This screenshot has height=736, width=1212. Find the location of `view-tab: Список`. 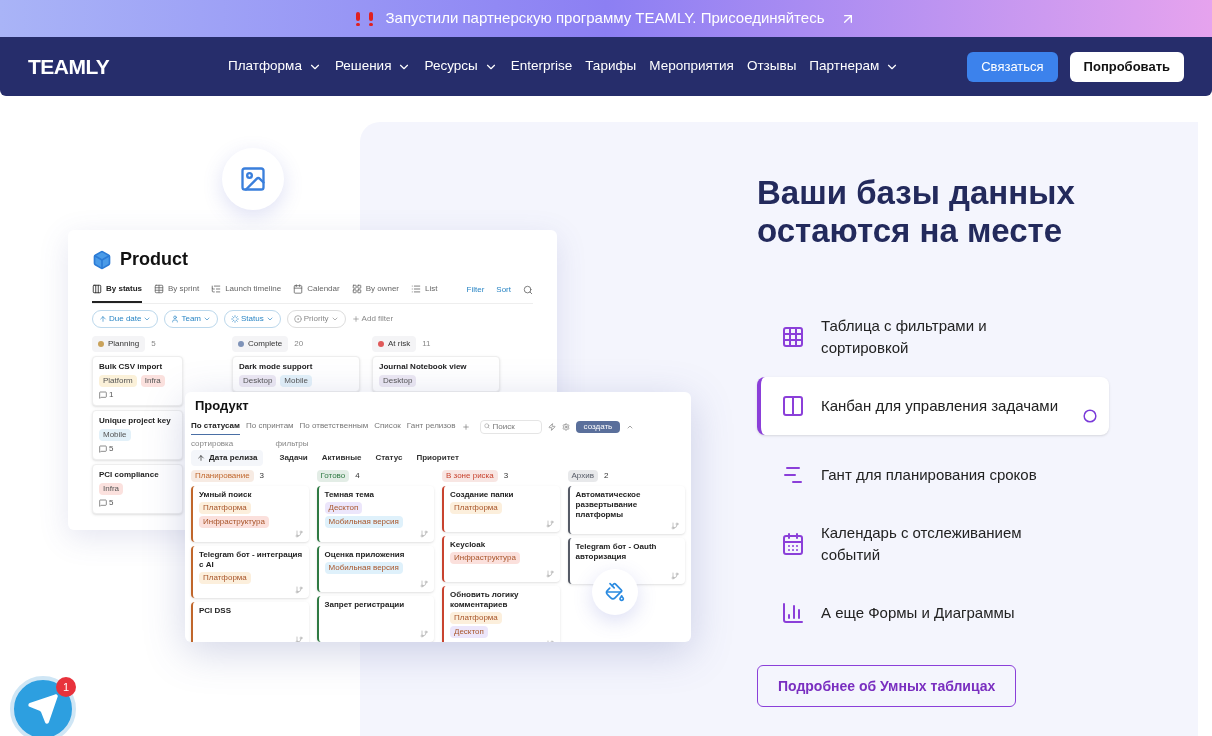

view-tab: Список is located at coordinates (387, 427).